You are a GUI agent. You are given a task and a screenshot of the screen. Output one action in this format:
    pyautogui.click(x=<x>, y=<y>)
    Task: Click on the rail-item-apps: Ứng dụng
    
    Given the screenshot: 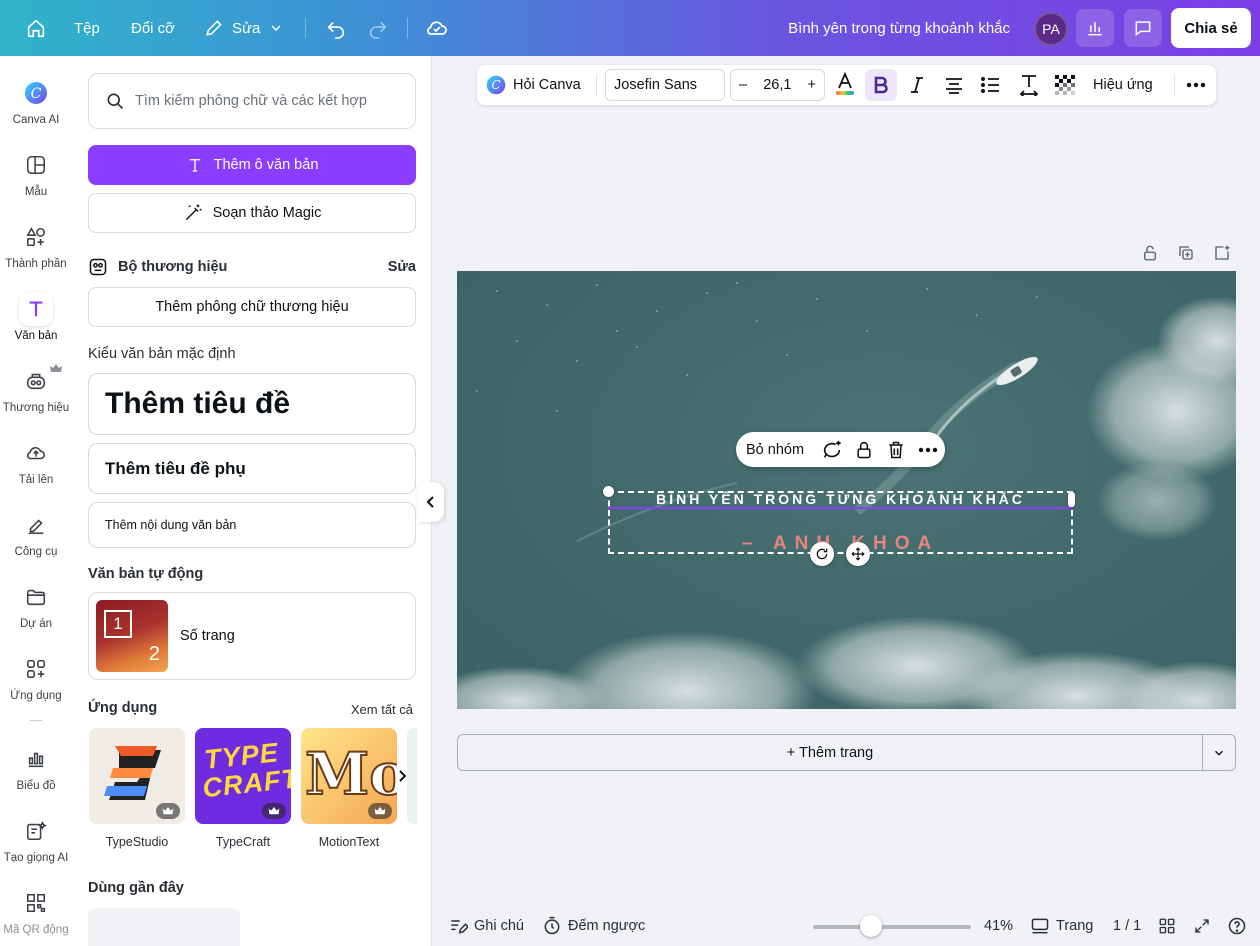 What is the action you would take?
    pyautogui.click(x=36, y=684)
    